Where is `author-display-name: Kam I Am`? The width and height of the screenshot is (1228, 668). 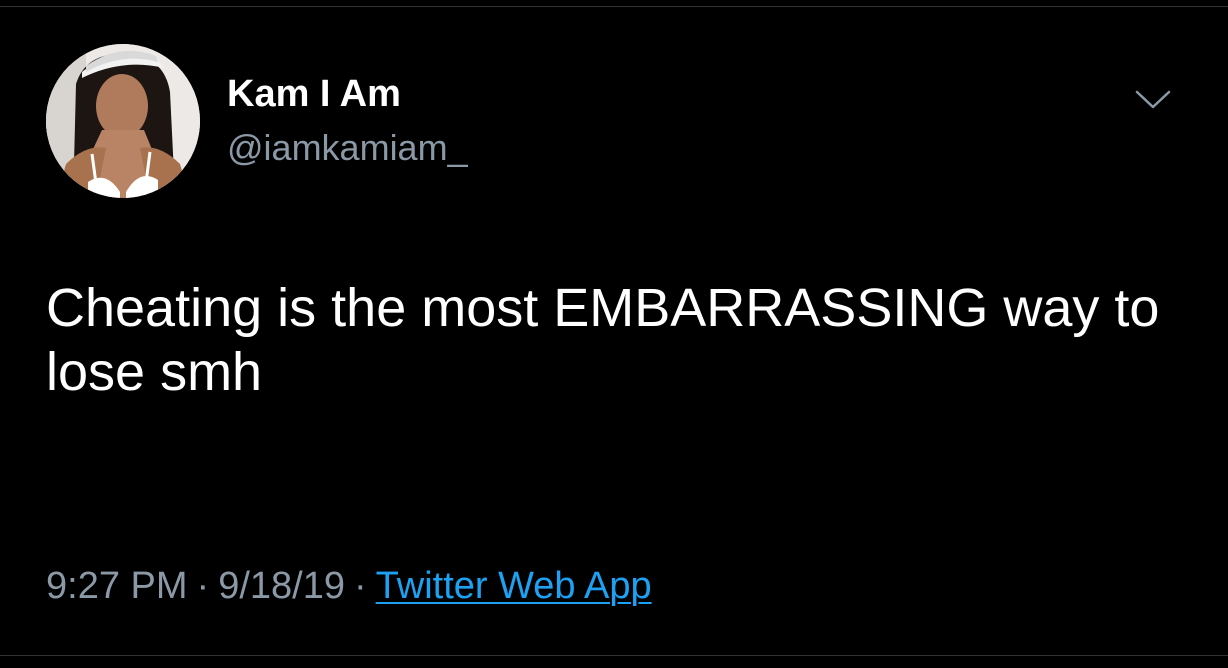
author-display-name: Kam I Am is located at coordinates (314, 94).